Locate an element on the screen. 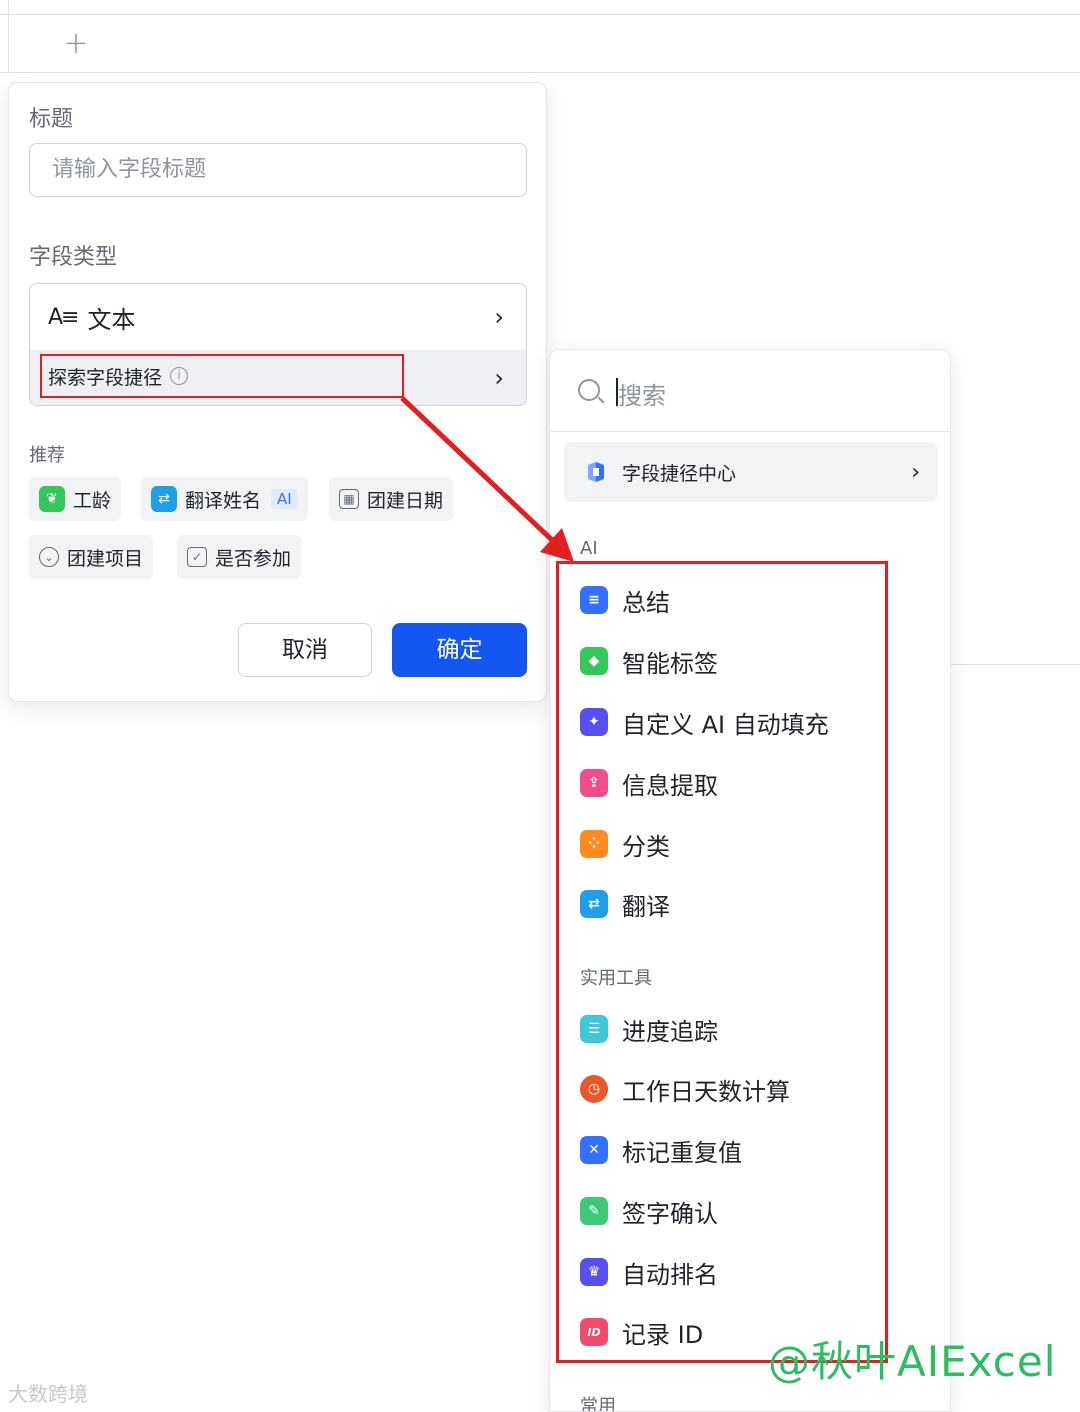 This screenshot has height=1412, width=1080. explore-shortcuts-row: 探索字段捷径 i › is located at coordinates (278, 377).